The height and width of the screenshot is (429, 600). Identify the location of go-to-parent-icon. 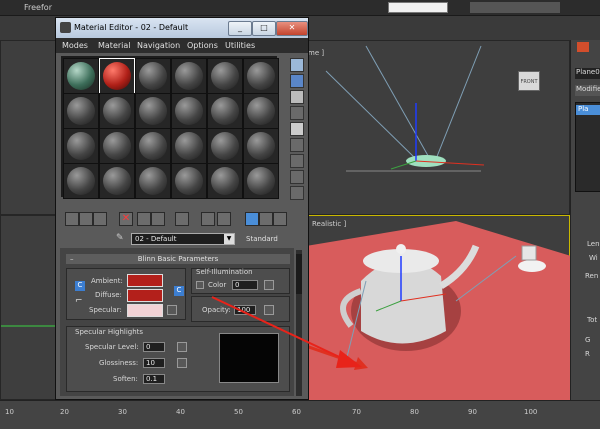
(252, 219).